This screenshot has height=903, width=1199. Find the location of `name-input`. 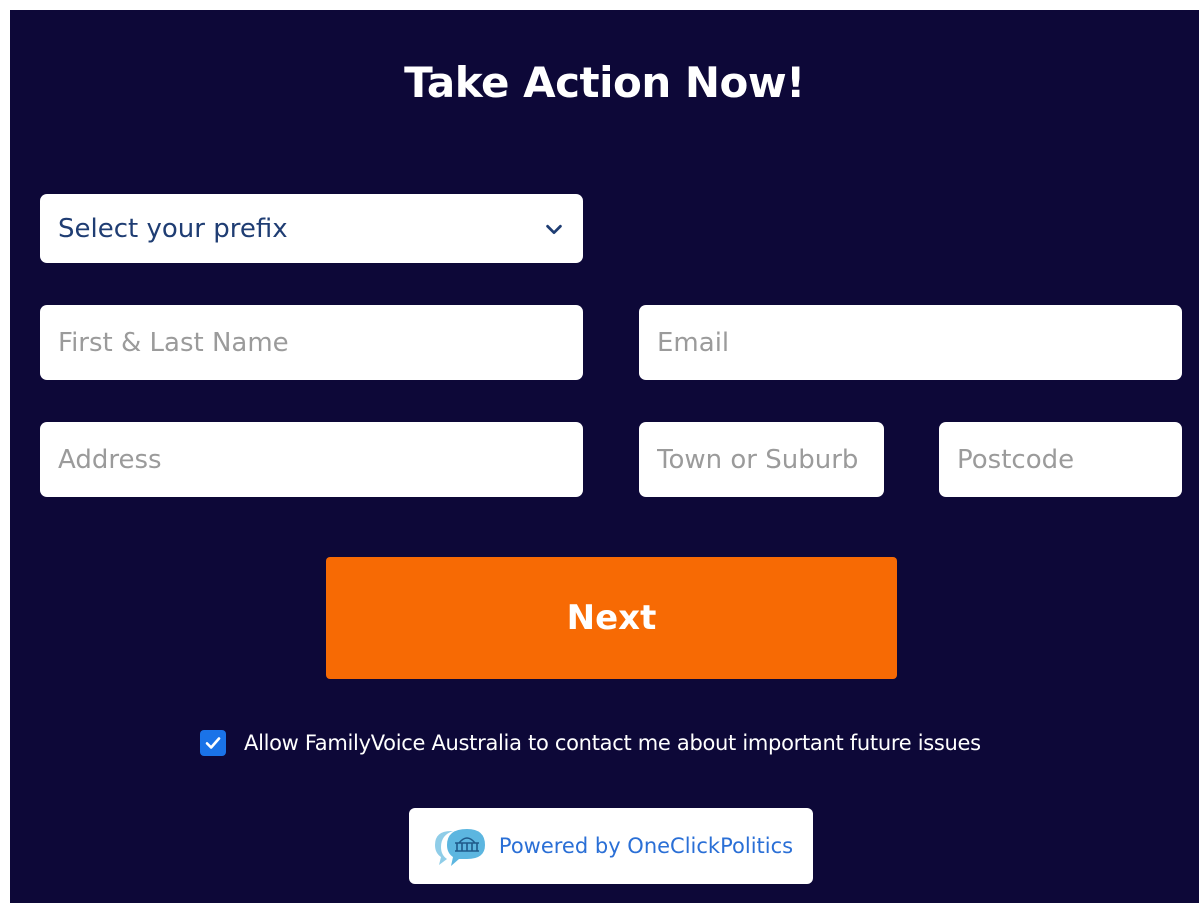

name-input is located at coordinates (311, 342).